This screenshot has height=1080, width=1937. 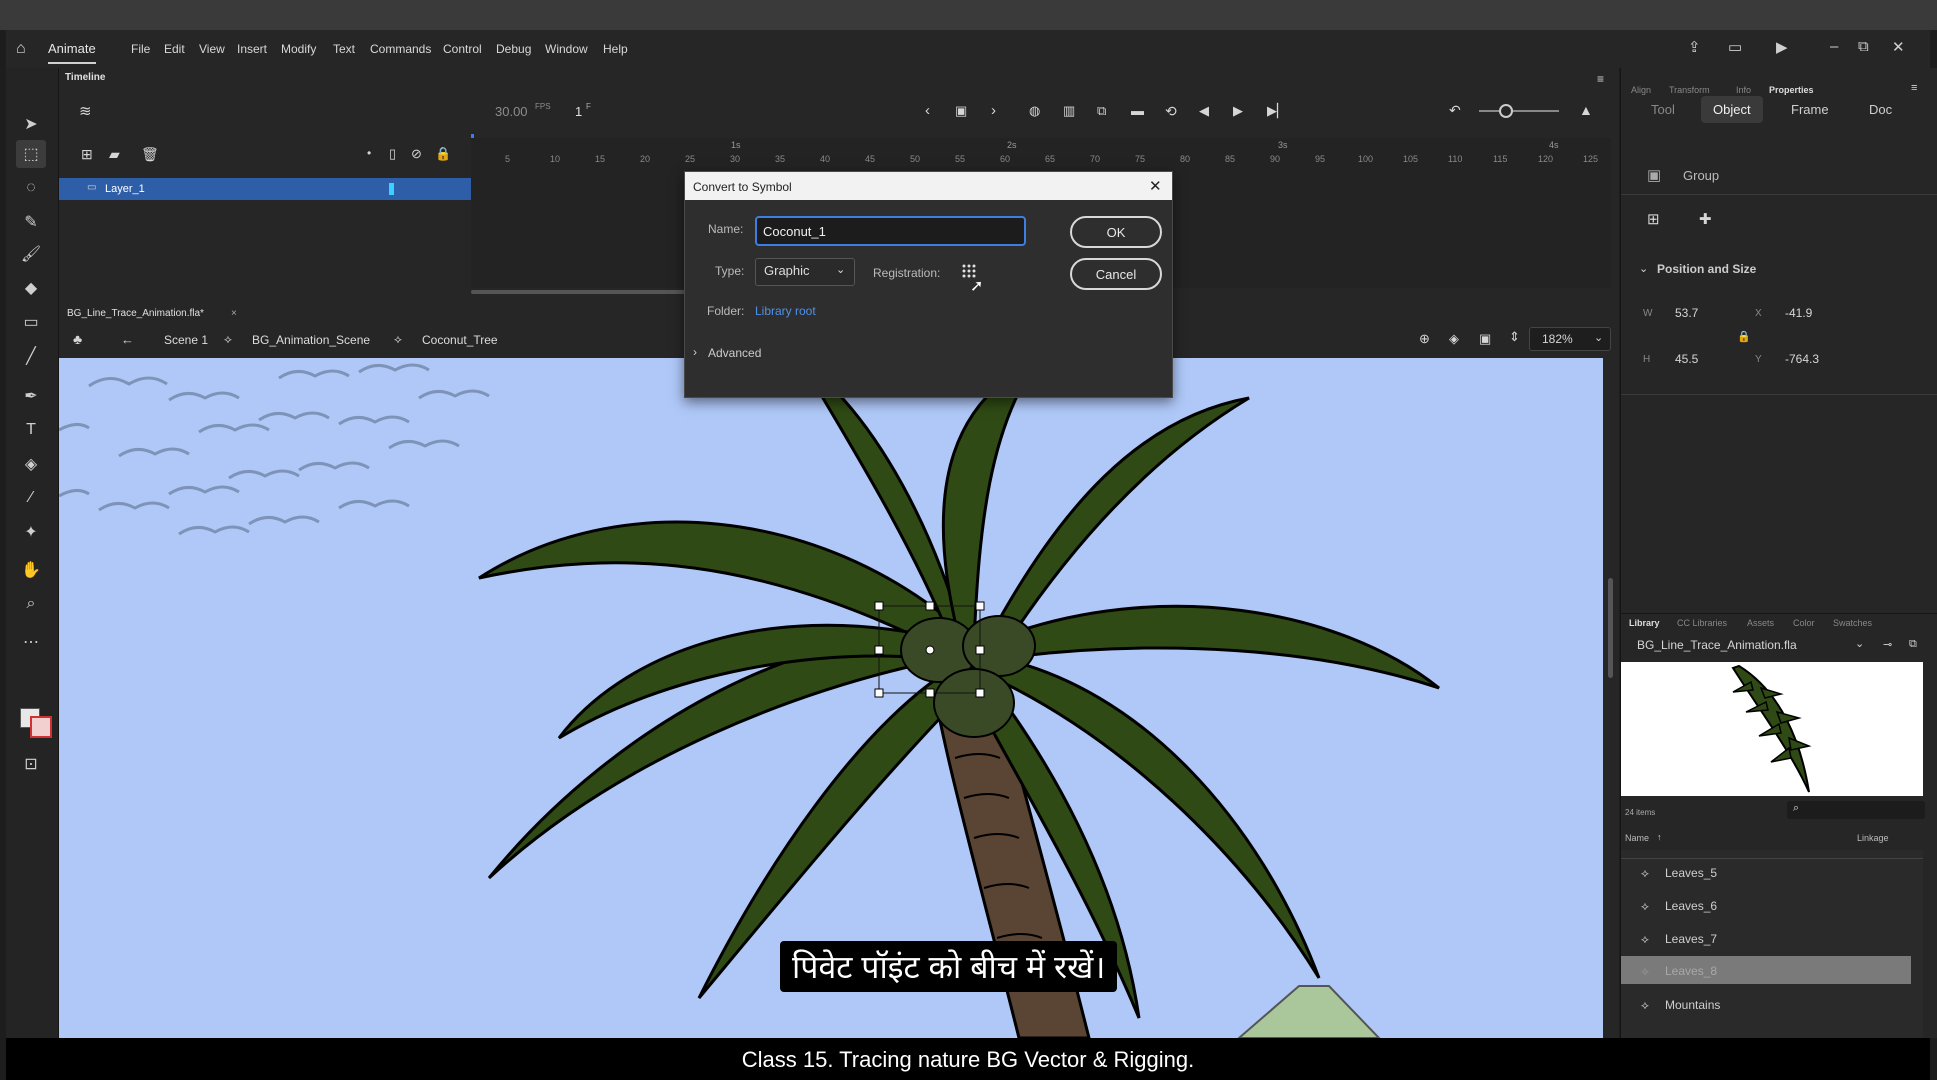 What do you see at coordinates (1751, 645) in the screenshot?
I see `library-file-select: BG_Line_Trace_Animation.fla ⌄` at bounding box center [1751, 645].